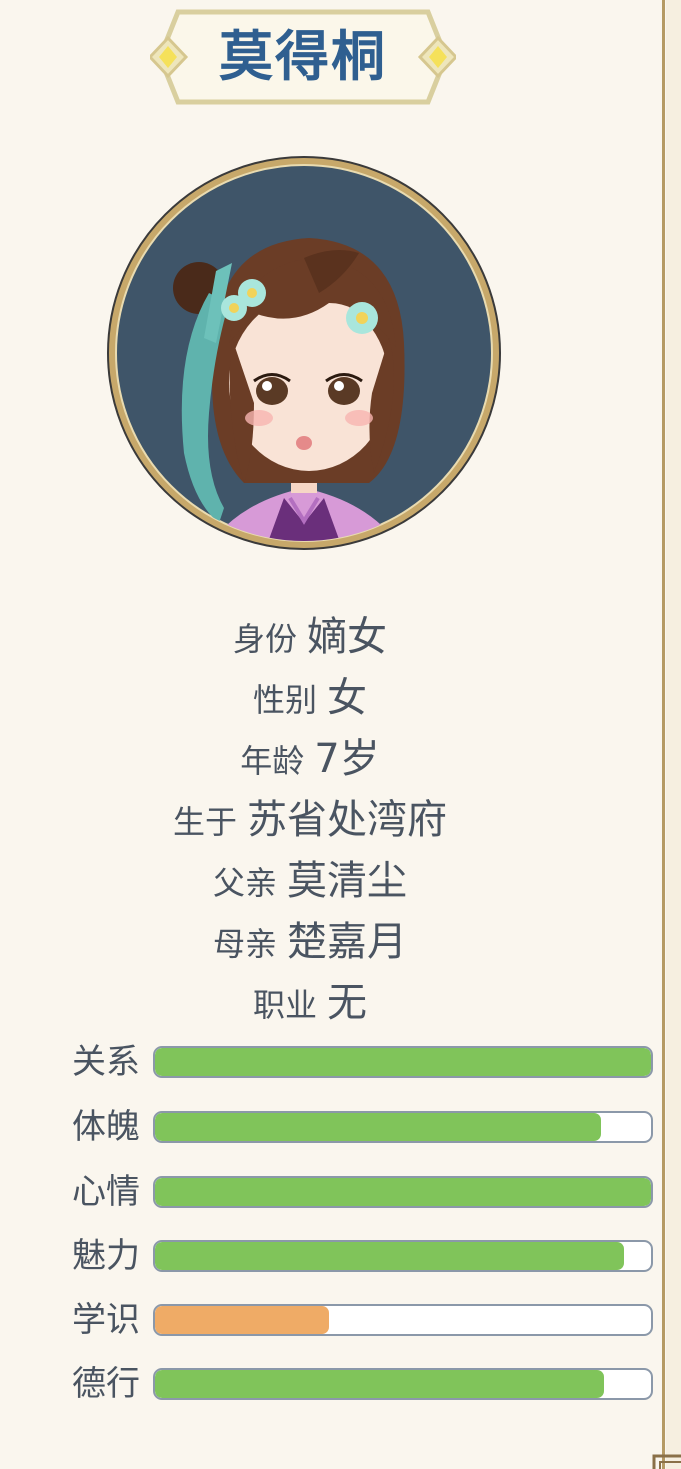  Describe the element at coordinates (106, 1127) in the screenshot. I see `stat-physique-label: 体魄` at that location.